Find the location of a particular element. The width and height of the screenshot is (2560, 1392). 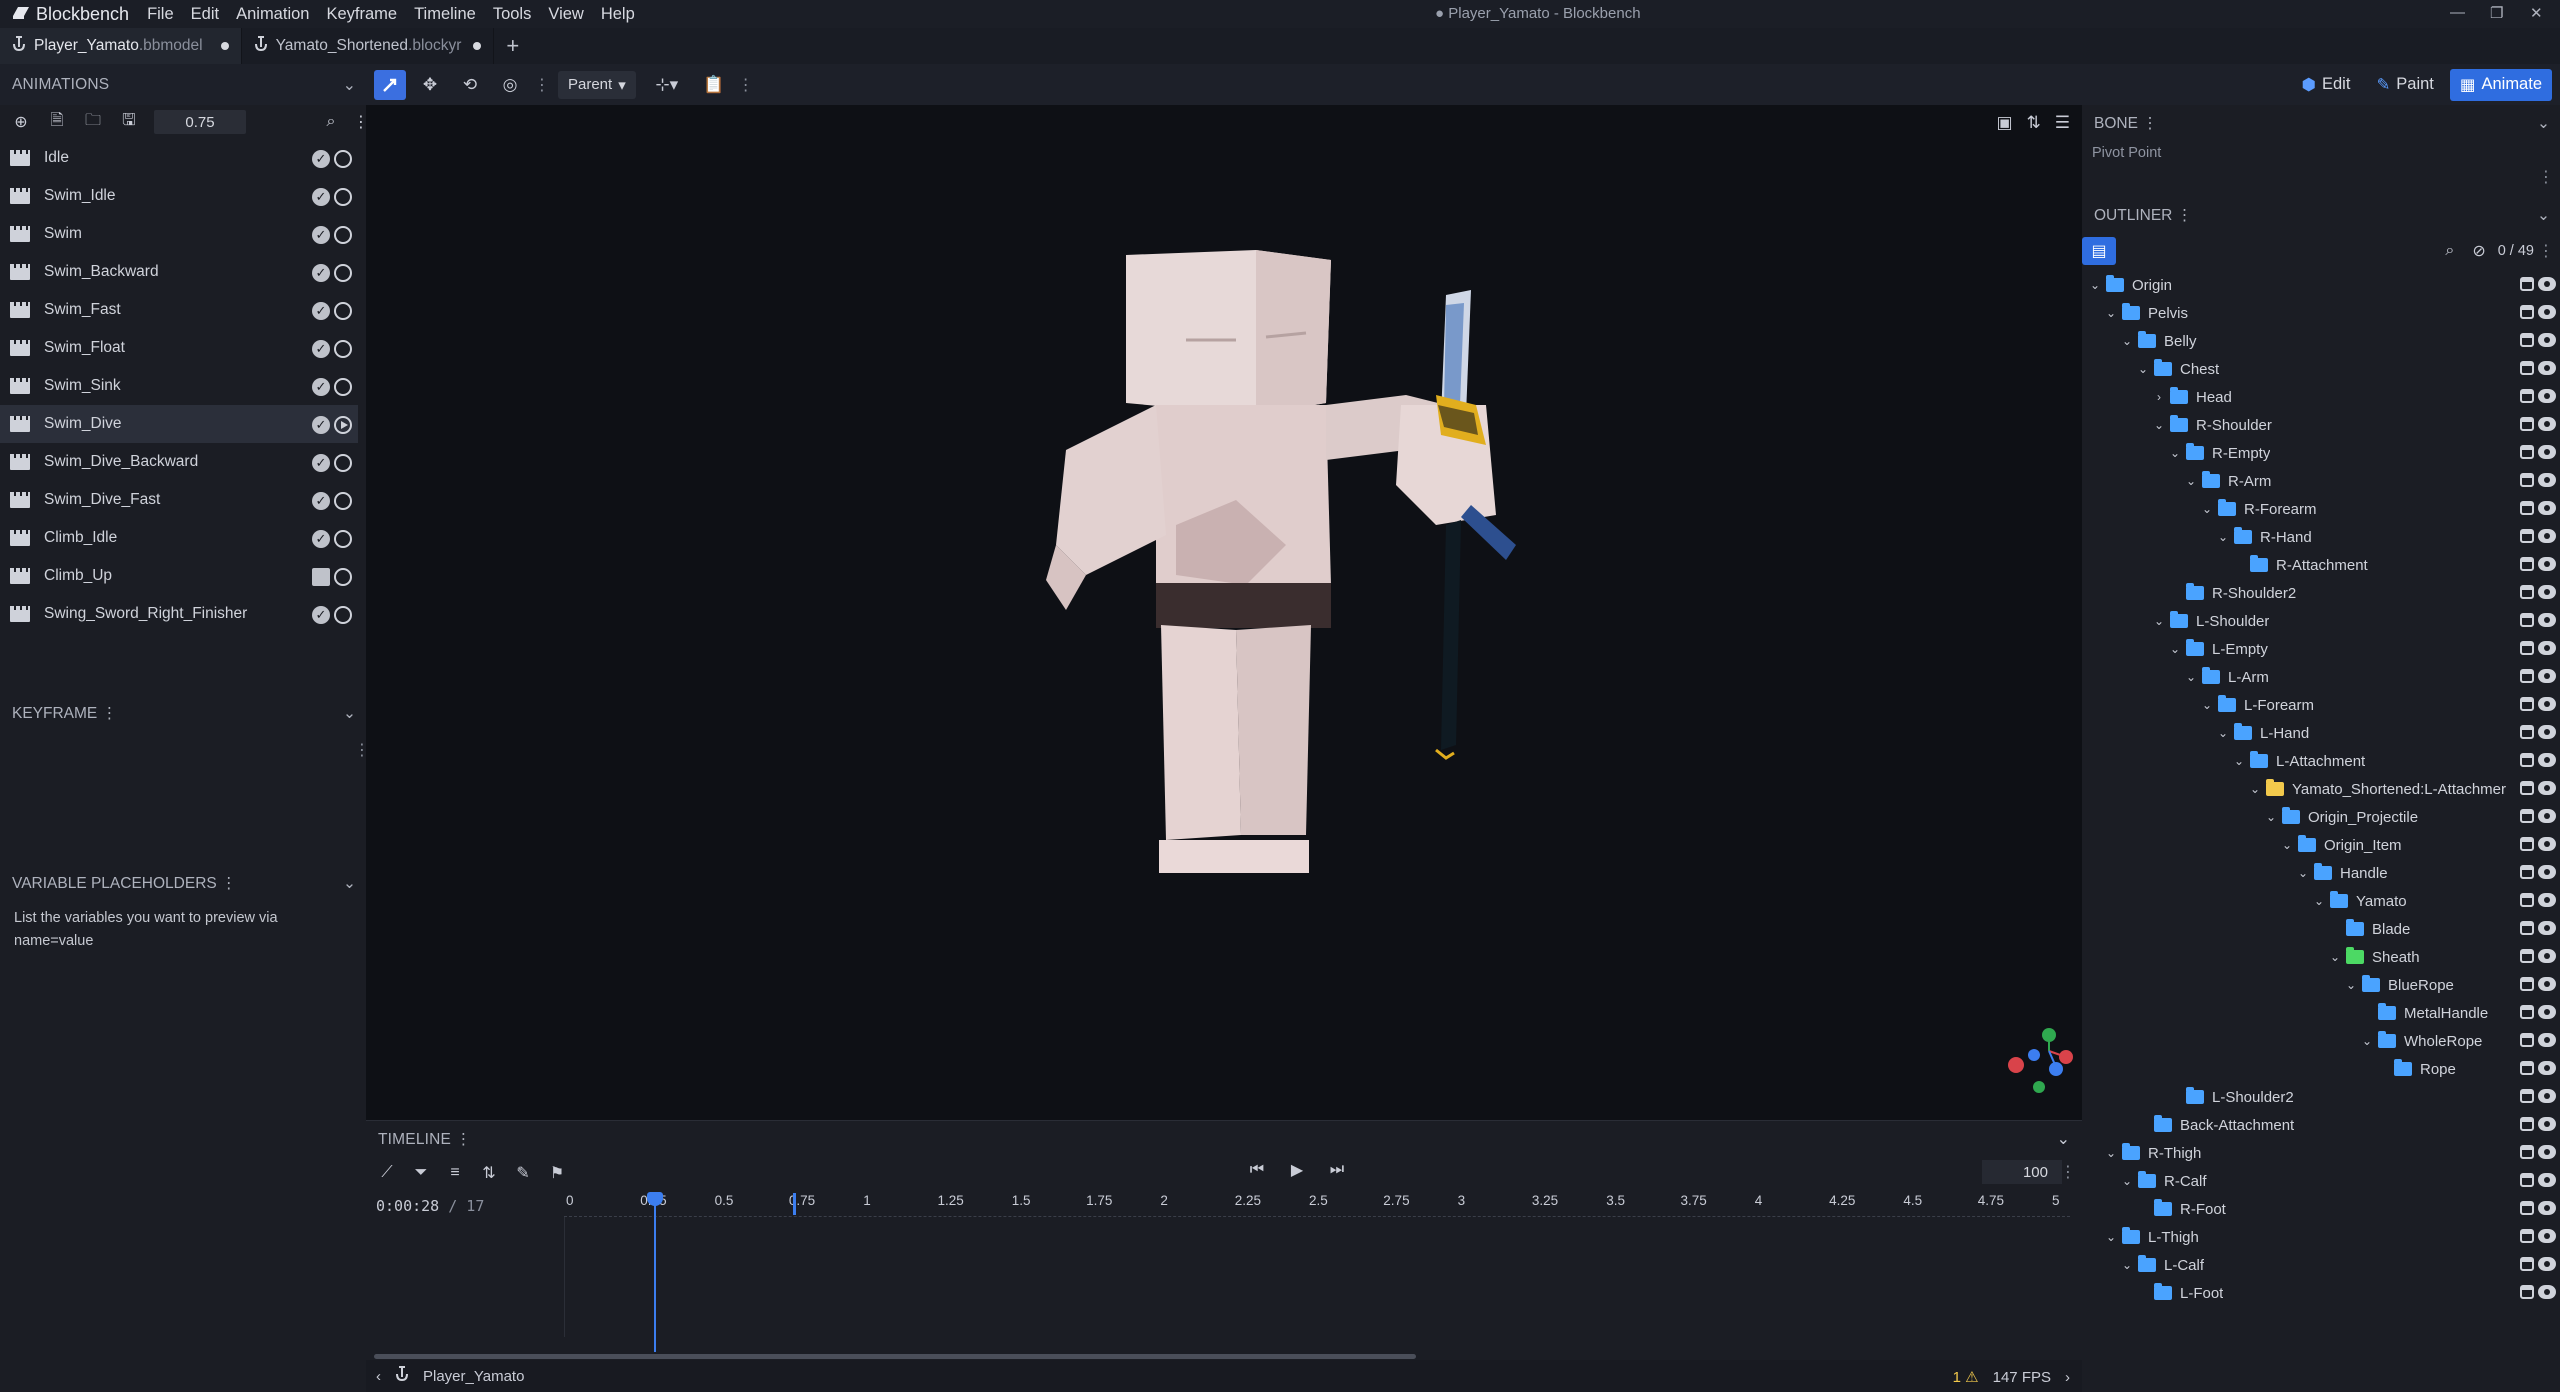

graph-editor-icon: ⟋ is located at coordinates (387, 1173).